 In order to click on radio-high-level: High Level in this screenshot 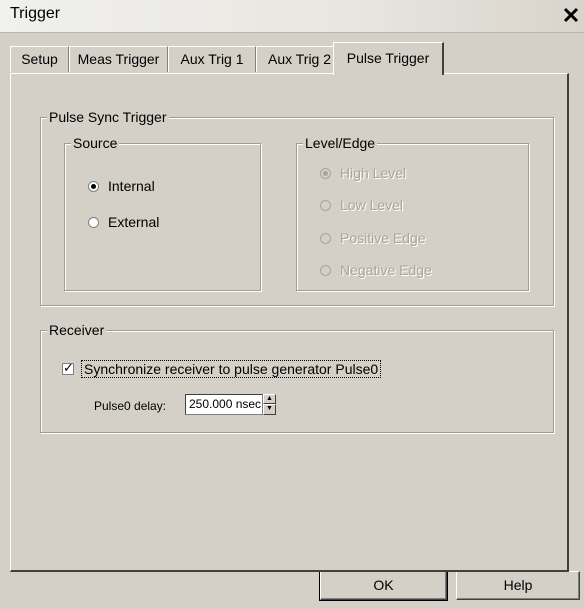, I will do `click(363, 173)`.